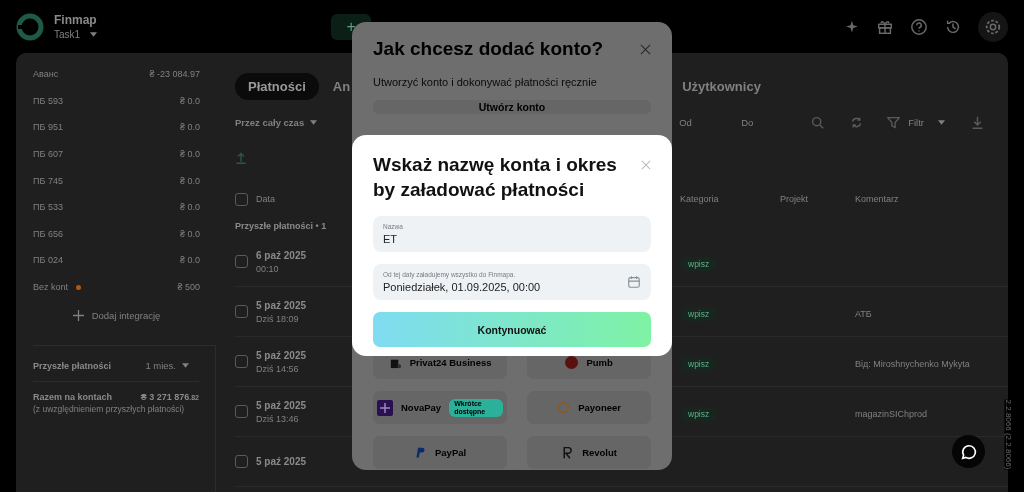  Describe the element at coordinates (485, 82) in the screenshot. I see `dialog-subtitle: Utworzyć konto i dokonywać płatności ręcznie` at that location.